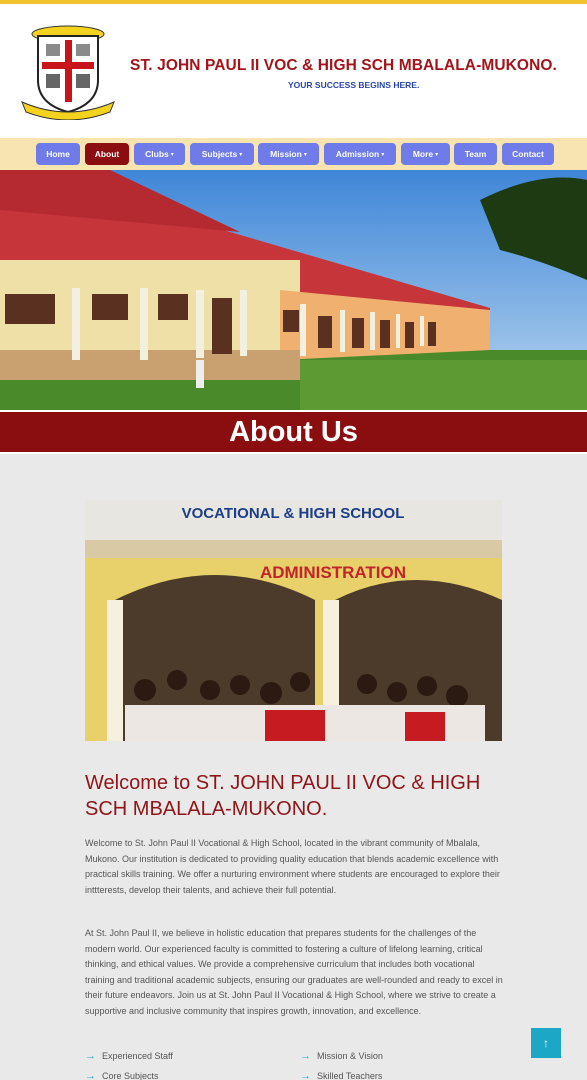 Image resolution: width=587 pixels, height=1080 pixels. What do you see at coordinates (350, 1075) in the screenshot?
I see `feature-label: Skilled Teachers` at bounding box center [350, 1075].